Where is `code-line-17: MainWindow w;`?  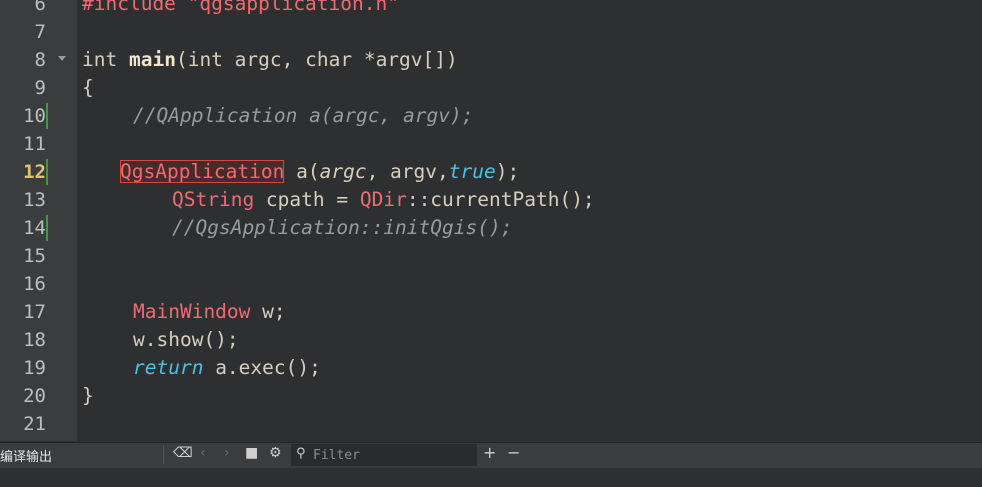 code-line-17: MainWindow w; is located at coordinates (209, 312).